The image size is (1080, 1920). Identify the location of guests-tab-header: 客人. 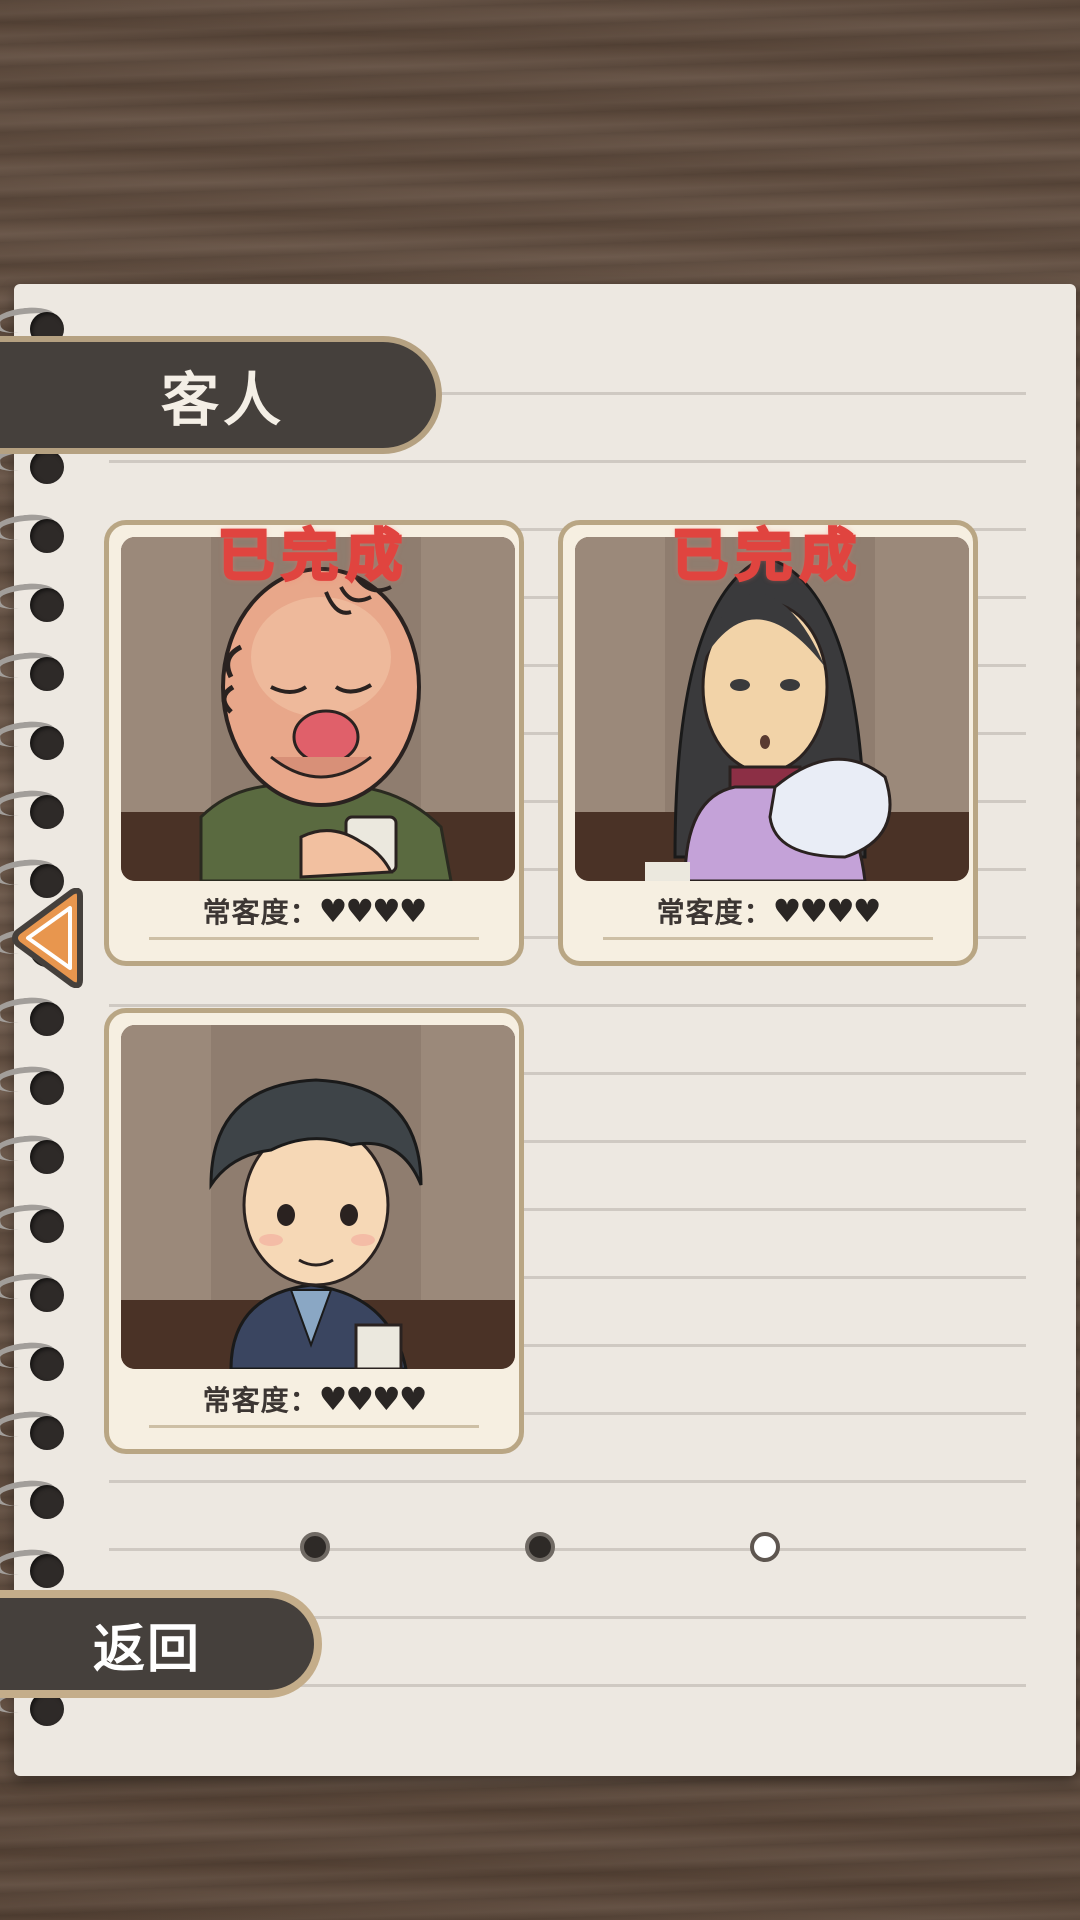
(221, 395).